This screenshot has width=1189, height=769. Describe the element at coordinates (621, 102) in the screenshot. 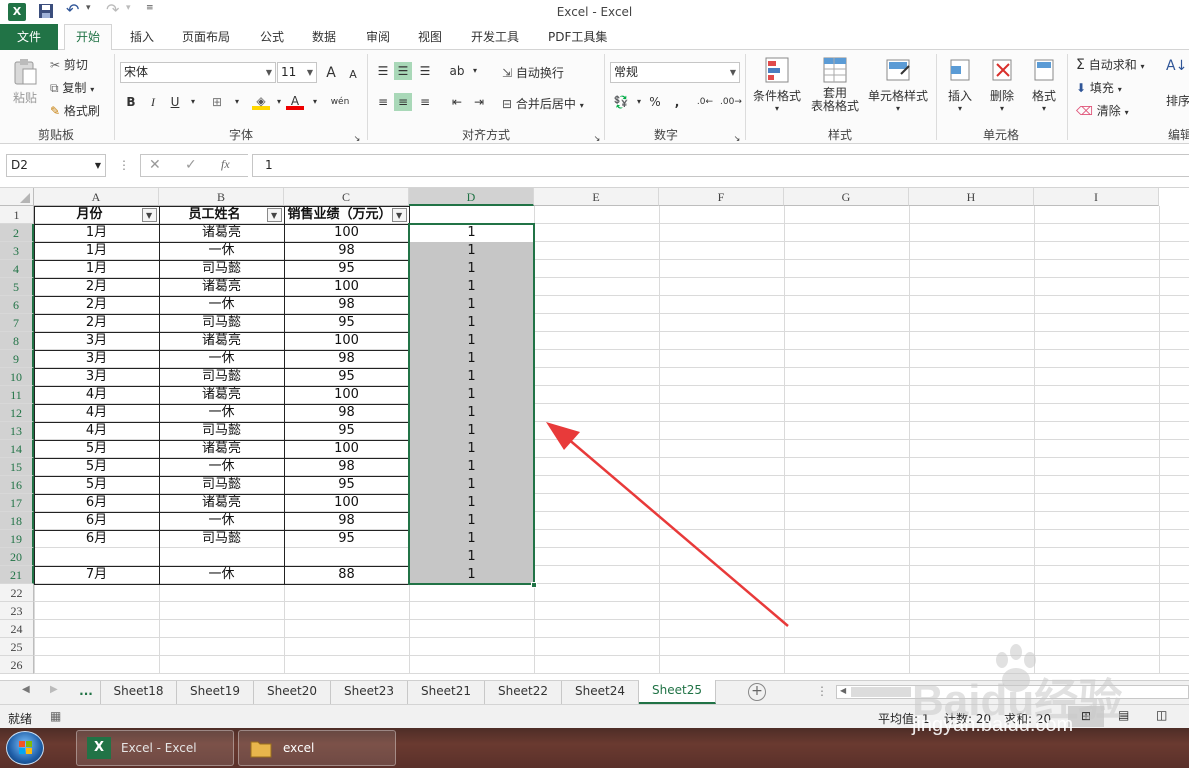

I see `currency-icon: 💱` at that location.